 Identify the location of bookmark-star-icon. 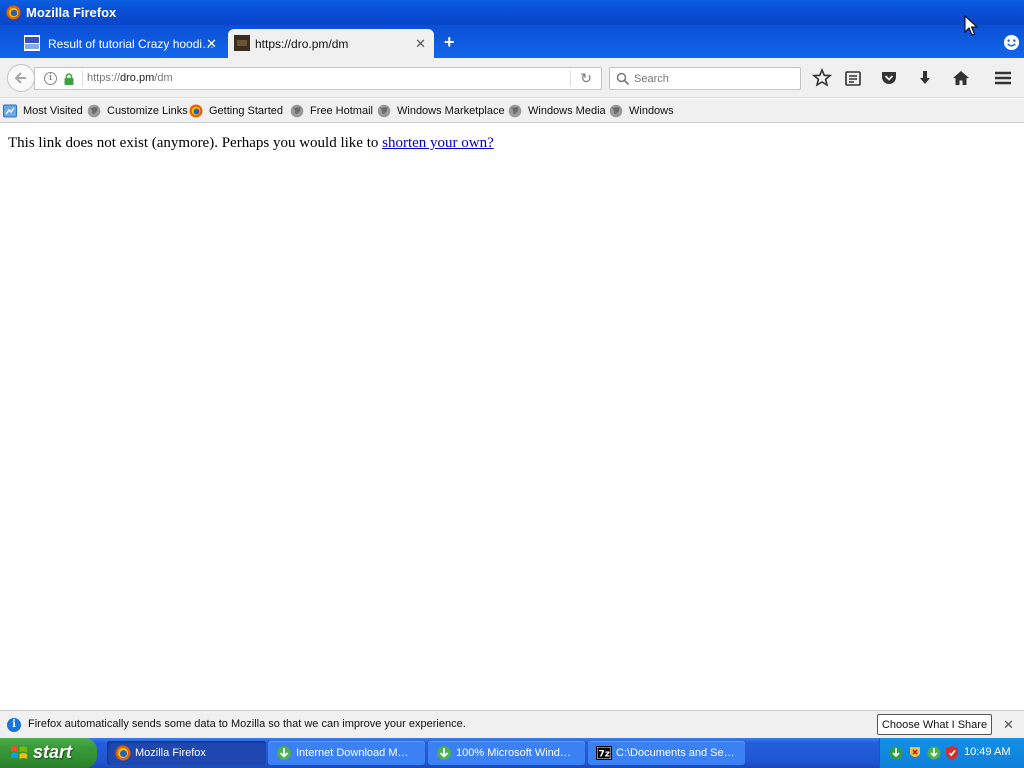
(822, 78).